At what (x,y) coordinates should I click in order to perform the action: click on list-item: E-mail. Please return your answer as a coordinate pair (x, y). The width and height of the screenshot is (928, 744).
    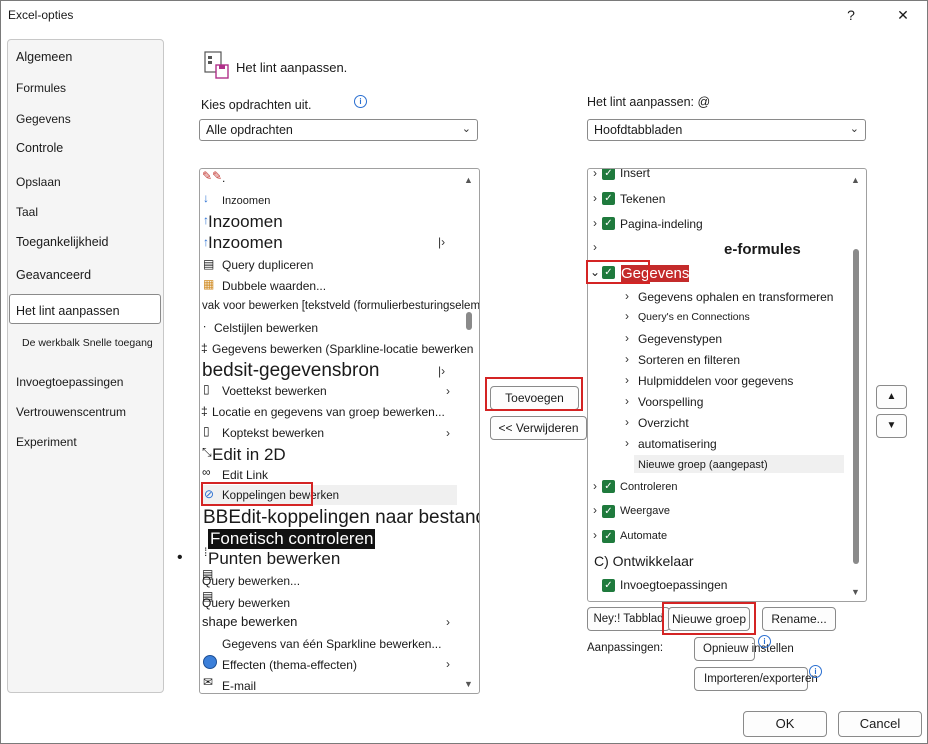
    Looking at the image, I should click on (239, 686).